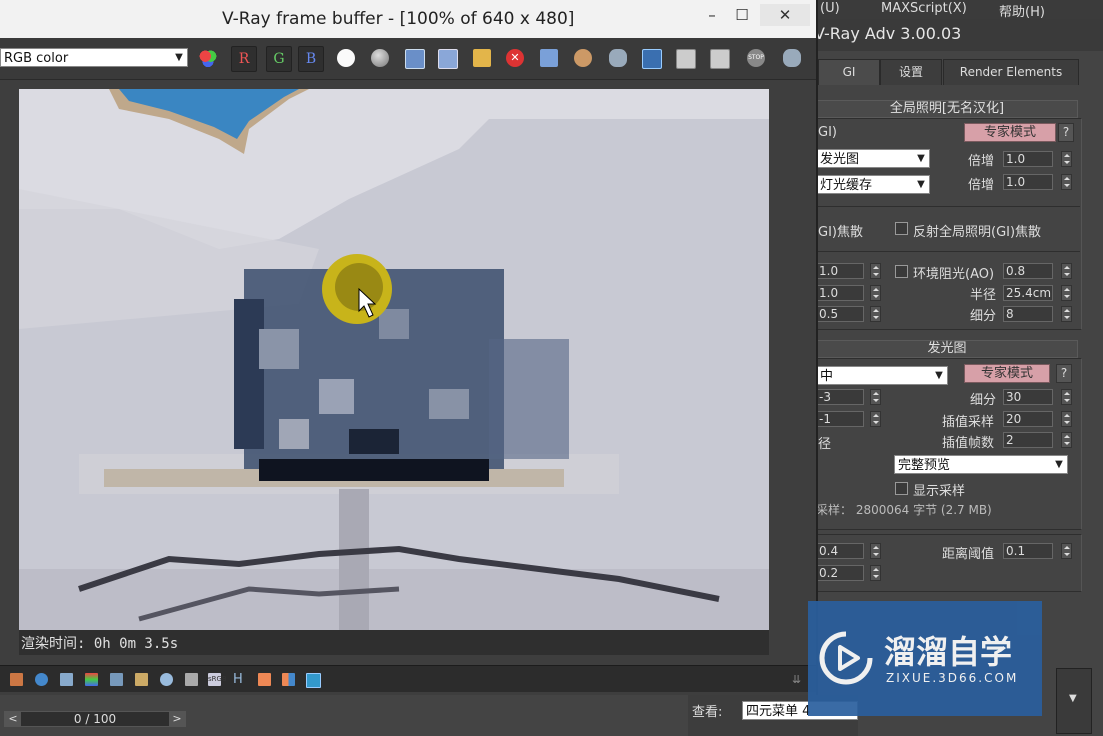  Describe the element at coordinates (311, 59) in the screenshot. I see `blue-channel-button: B` at that location.